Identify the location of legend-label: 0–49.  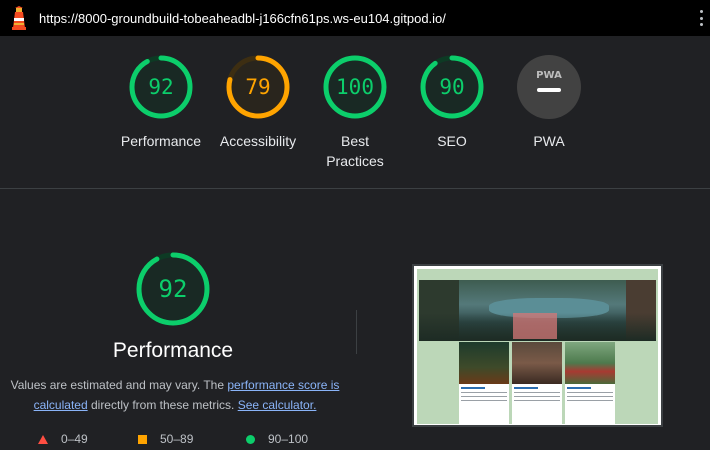
(74, 439).